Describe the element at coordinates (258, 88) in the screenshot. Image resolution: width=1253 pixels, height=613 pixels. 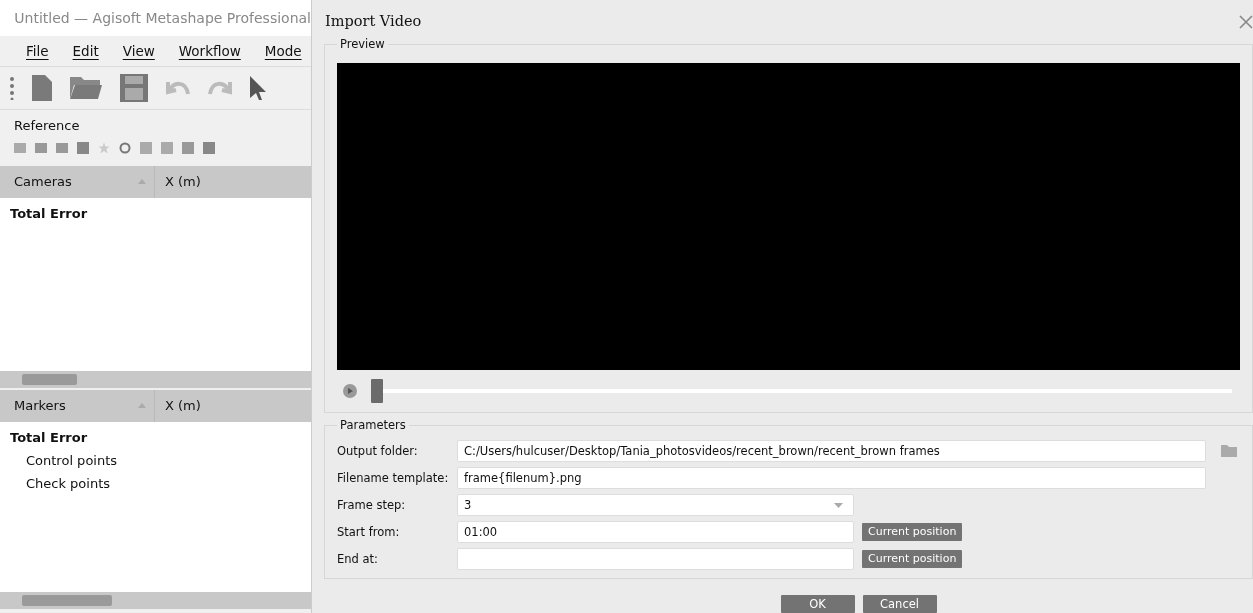
I see `pointer-icon` at that location.